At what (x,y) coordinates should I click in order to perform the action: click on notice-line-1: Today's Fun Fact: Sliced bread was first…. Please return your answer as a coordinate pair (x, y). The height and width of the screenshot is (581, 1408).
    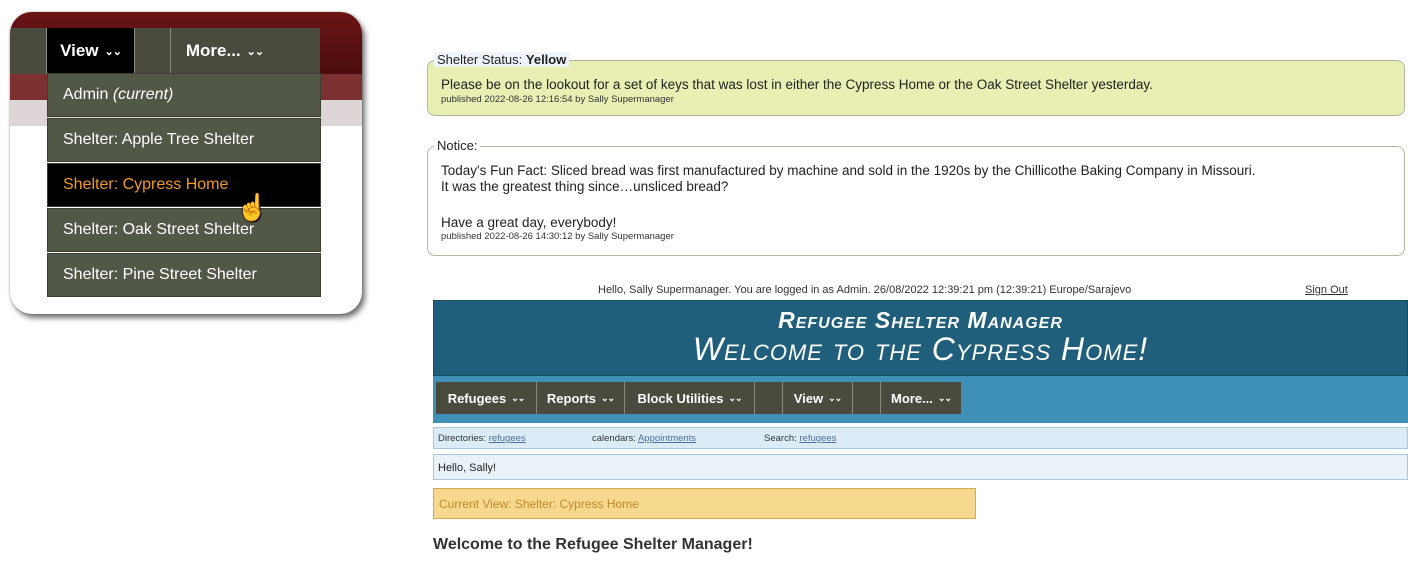
    Looking at the image, I should click on (848, 170).